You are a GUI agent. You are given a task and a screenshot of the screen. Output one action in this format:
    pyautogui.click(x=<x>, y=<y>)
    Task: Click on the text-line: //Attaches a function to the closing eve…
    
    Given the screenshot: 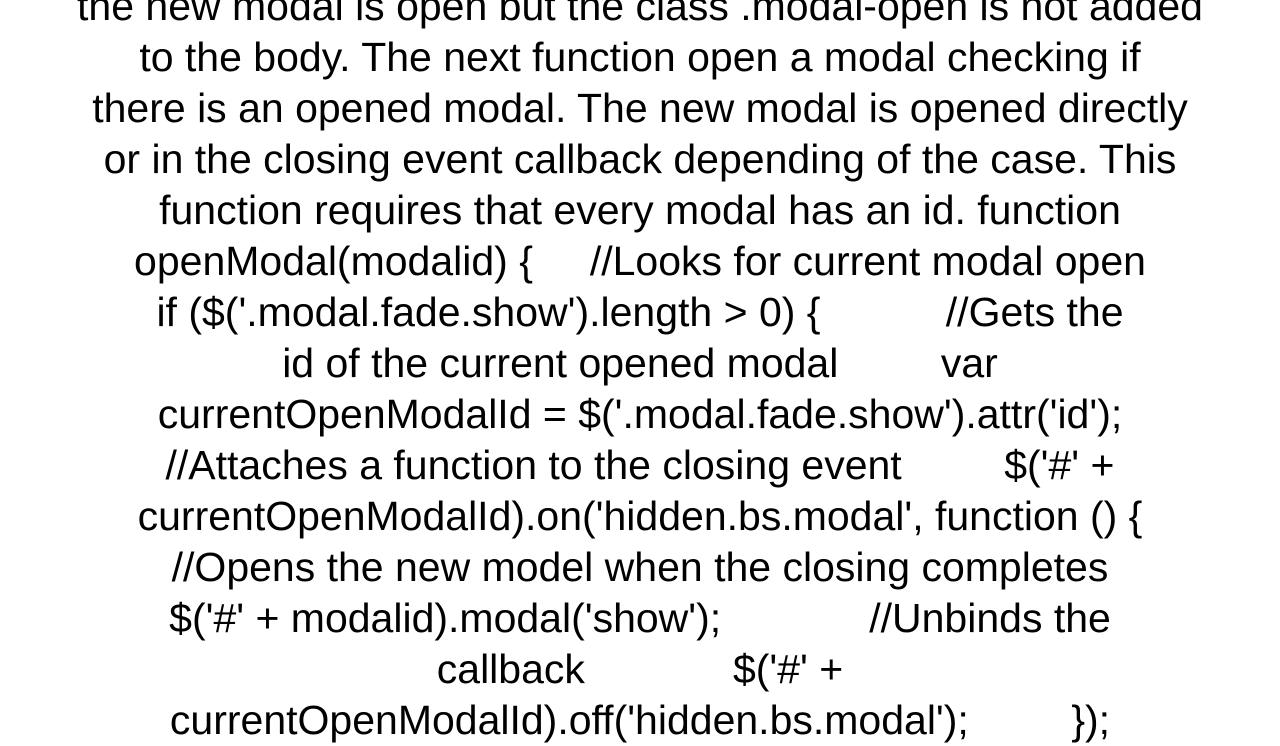 What is the action you would take?
    pyautogui.click(x=640, y=465)
    